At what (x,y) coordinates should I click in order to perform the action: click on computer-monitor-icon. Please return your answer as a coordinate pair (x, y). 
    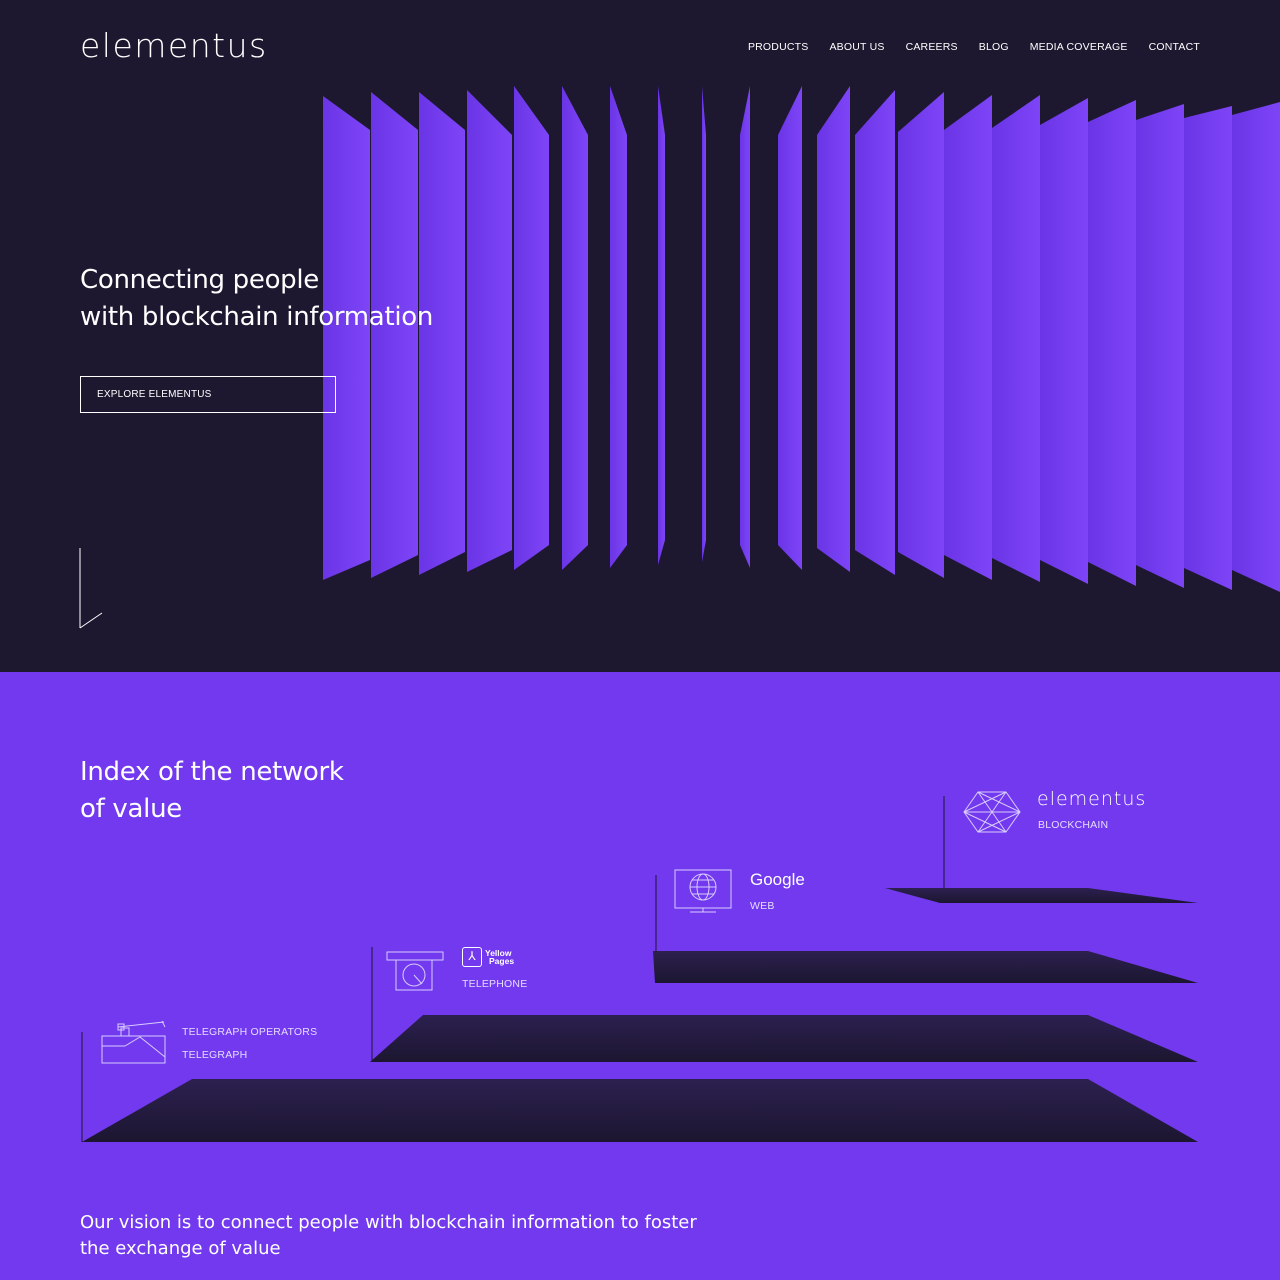
    Looking at the image, I should click on (703, 891).